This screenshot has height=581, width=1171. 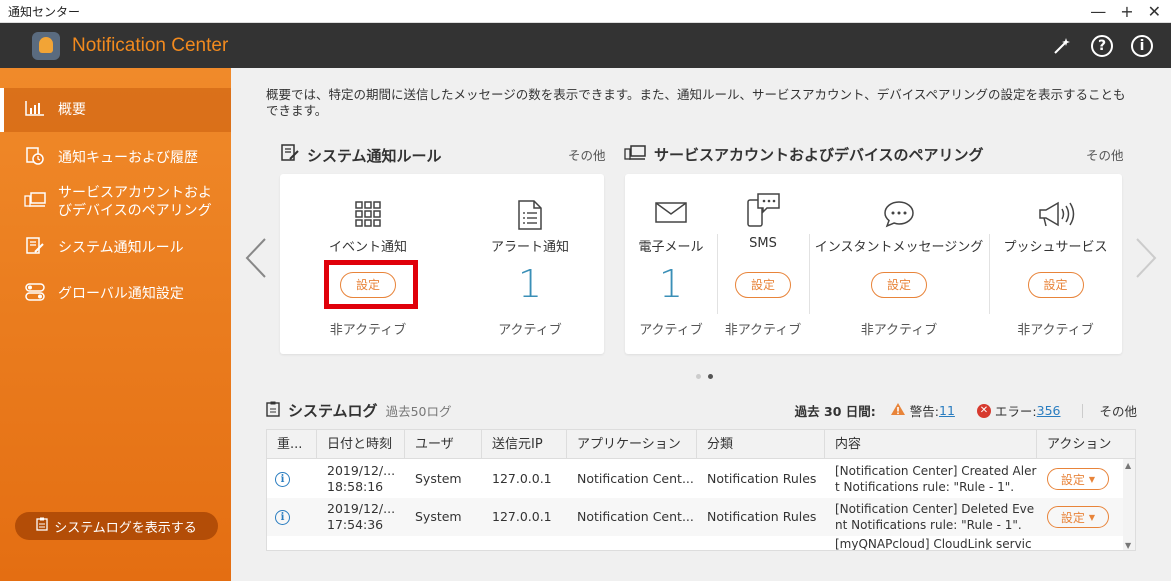 I want to click on window-controls: — + ✕, so click(x=1125, y=11).